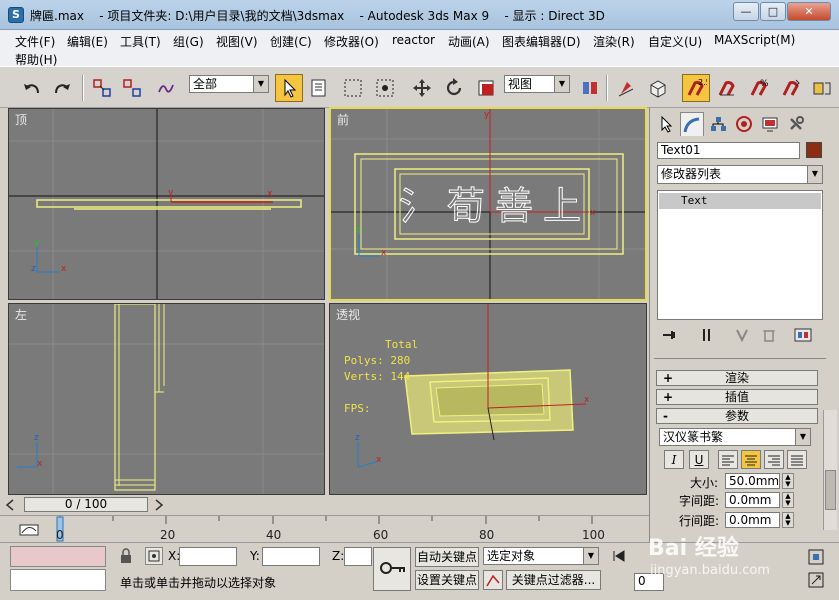 The width and height of the screenshot is (839, 600). Describe the element at coordinates (754, 40) in the screenshot. I see `menu-maxscript: MAXScript(M)` at that location.